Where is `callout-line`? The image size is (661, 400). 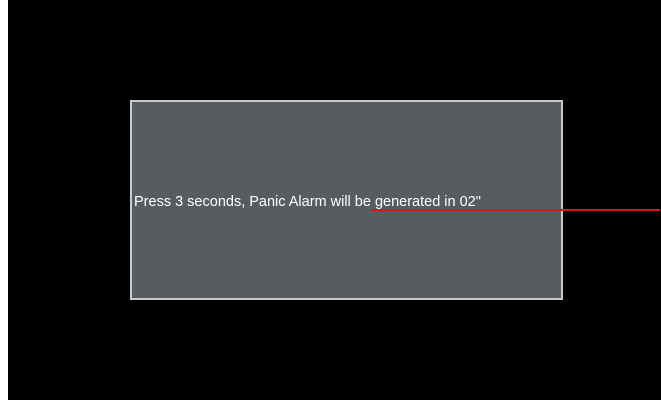
callout-line is located at coordinates (515, 210).